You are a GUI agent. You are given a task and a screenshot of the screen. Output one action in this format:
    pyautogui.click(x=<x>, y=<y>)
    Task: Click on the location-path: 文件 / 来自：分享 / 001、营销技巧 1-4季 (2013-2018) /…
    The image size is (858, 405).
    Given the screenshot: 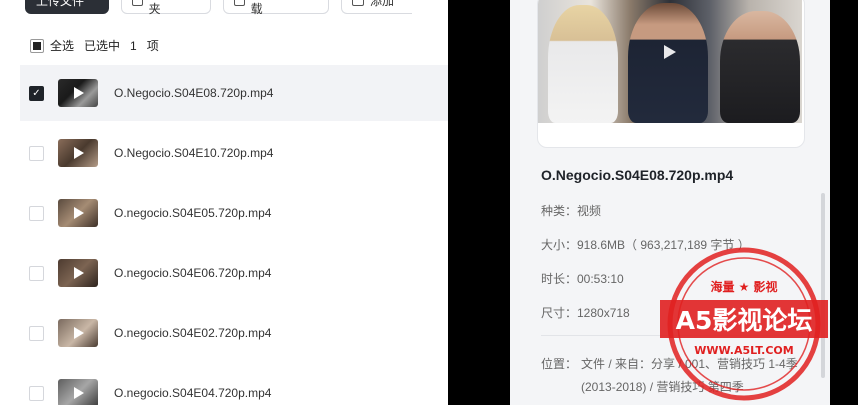 What is the action you would take?
    pyautogui.click(x=696, y=376)
    